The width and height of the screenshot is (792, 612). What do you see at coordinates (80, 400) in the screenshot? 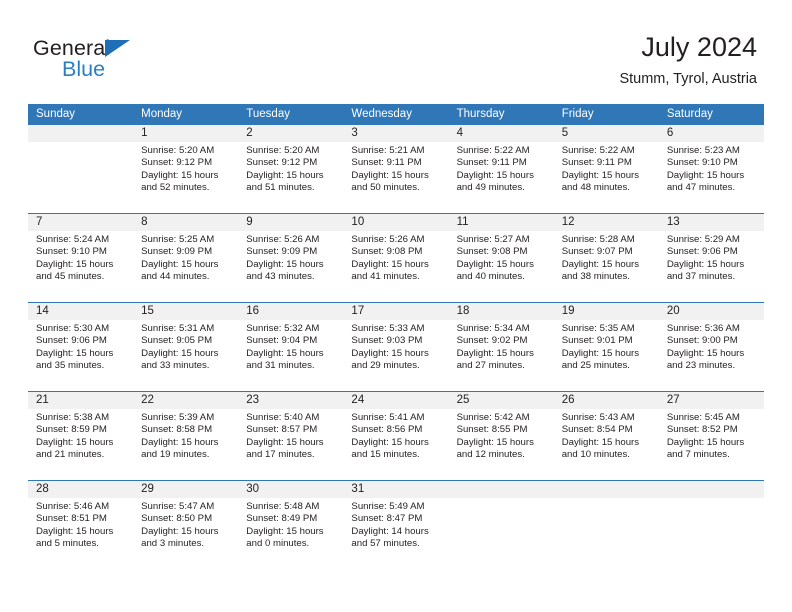
I see `day-number: 21` at bounding box center [80, 400].